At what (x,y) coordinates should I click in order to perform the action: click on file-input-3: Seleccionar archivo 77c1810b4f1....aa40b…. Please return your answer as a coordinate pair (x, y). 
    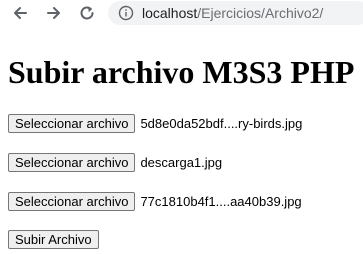
    Looking at the image, I should click on (155, 201).